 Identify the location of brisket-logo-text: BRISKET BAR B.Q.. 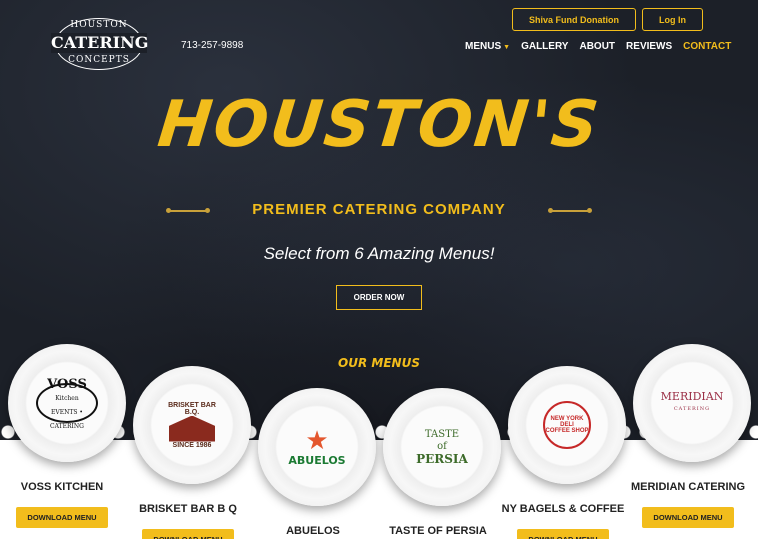
(192, 408).